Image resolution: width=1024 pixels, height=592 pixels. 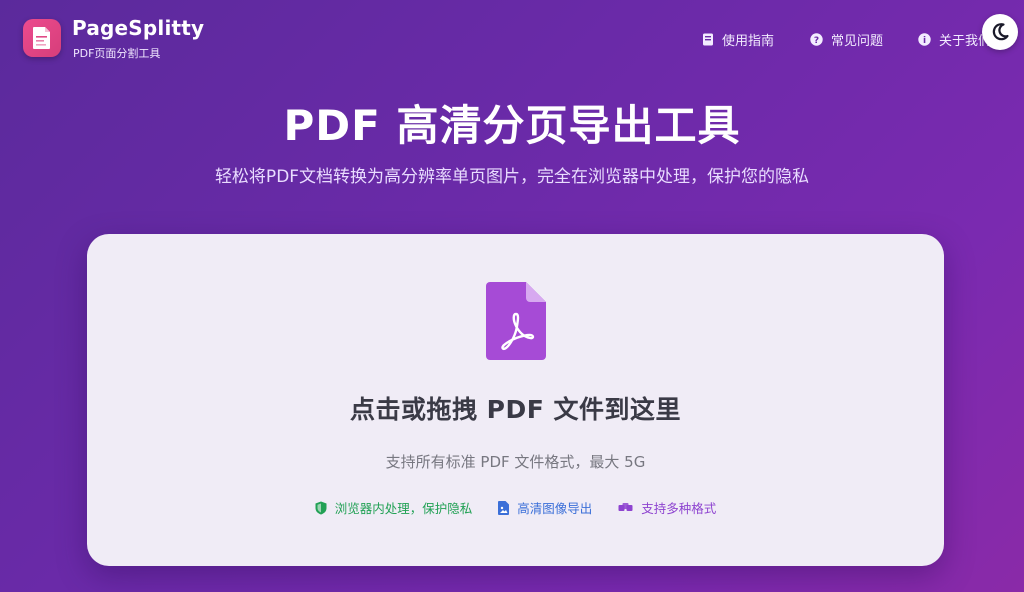 I want to click on logo, so click(x=42, y=38).